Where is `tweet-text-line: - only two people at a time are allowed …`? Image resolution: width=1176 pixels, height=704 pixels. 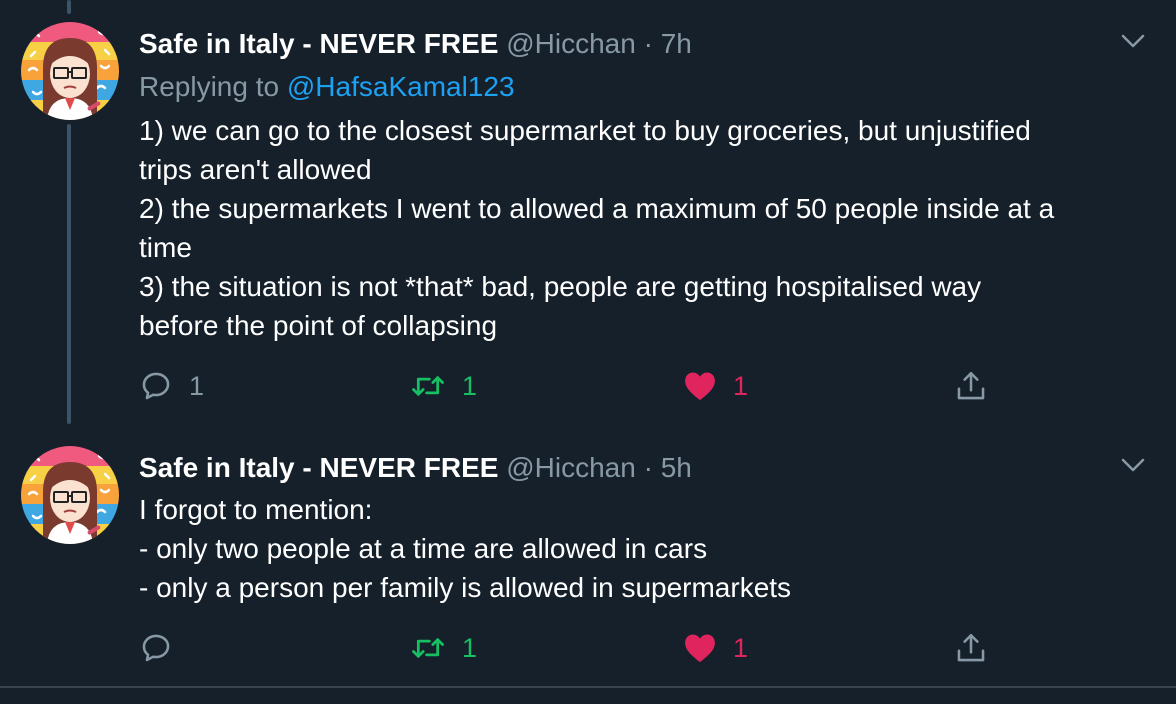
tweet-text-line: - only two people at a time are allowed … is located at coordinates (423, 548).